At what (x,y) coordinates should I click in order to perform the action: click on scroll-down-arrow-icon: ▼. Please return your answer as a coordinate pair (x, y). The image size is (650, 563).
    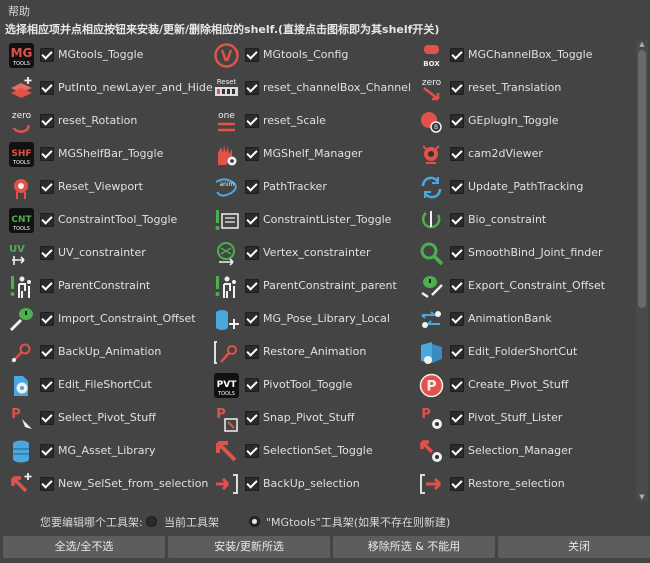
    Looking at the image, I should click on (642, 497).